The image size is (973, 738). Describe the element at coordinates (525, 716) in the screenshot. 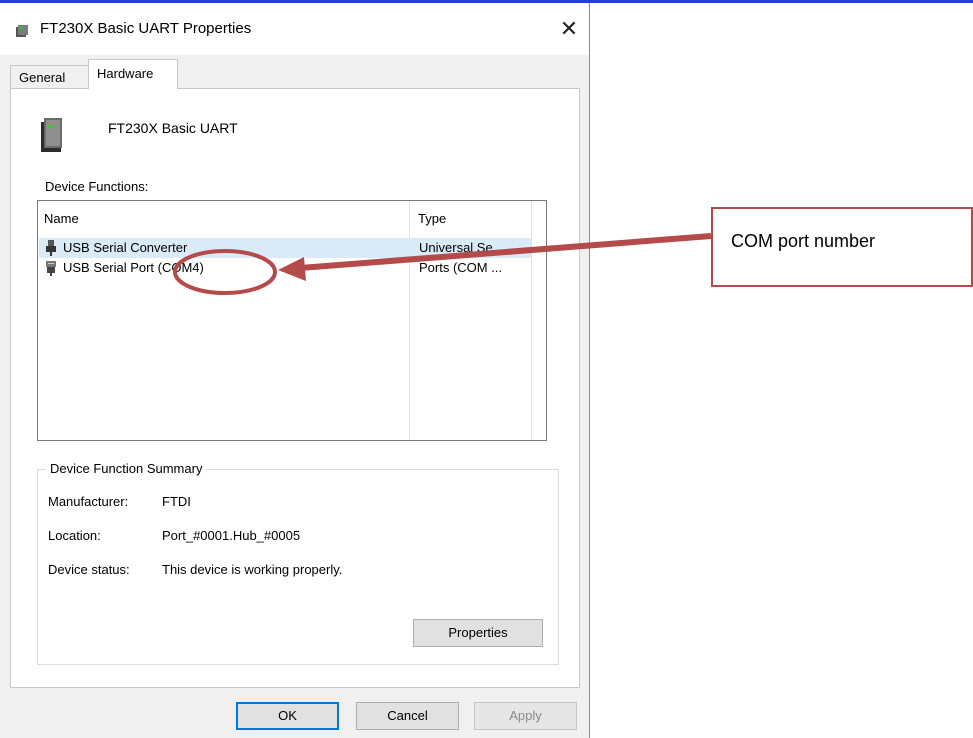

I see `apply-button: Apply` at that location.